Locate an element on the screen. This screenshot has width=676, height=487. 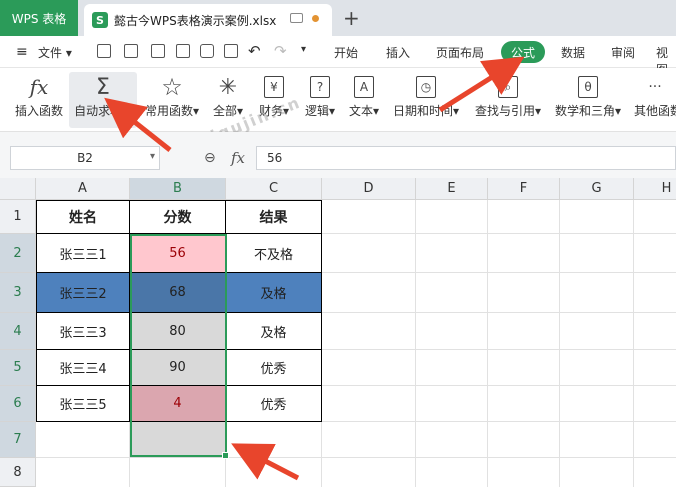
arrow-to-autosum is located at coordinates (138, 124).